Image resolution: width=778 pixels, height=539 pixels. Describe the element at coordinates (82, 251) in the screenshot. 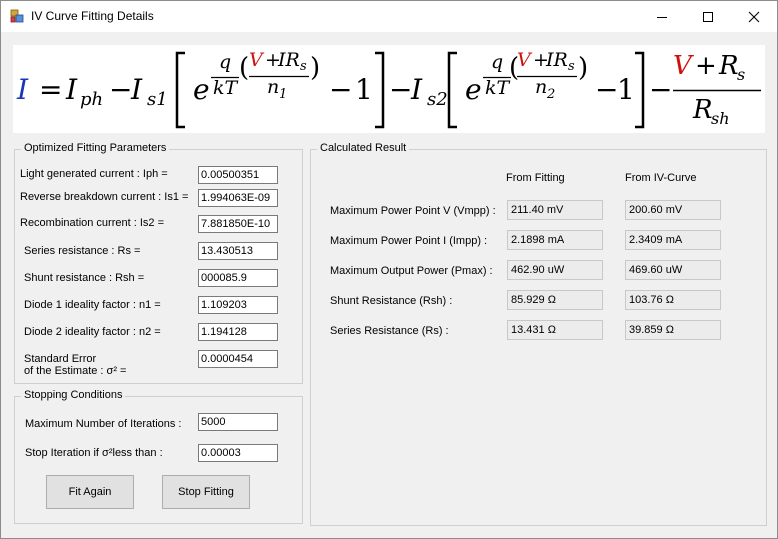

I see `rs-label: Series resistance : Rs =` at that location.